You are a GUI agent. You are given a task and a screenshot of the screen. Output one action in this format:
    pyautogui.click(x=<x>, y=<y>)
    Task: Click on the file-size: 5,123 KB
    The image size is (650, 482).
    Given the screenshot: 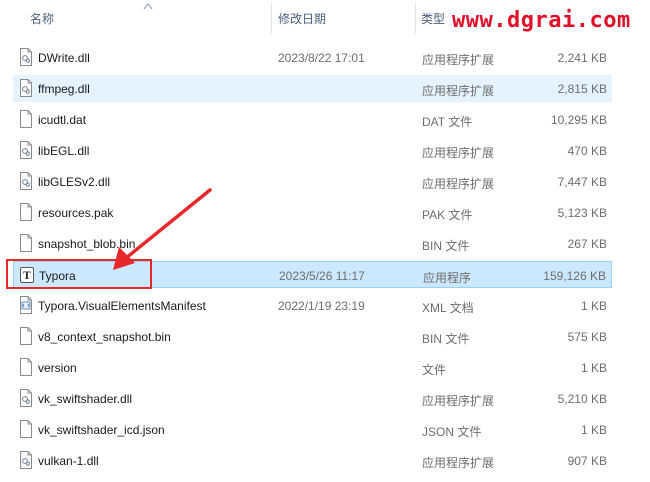 What is the action you would take?
    pyautogui.click(x=582, y=213)
    